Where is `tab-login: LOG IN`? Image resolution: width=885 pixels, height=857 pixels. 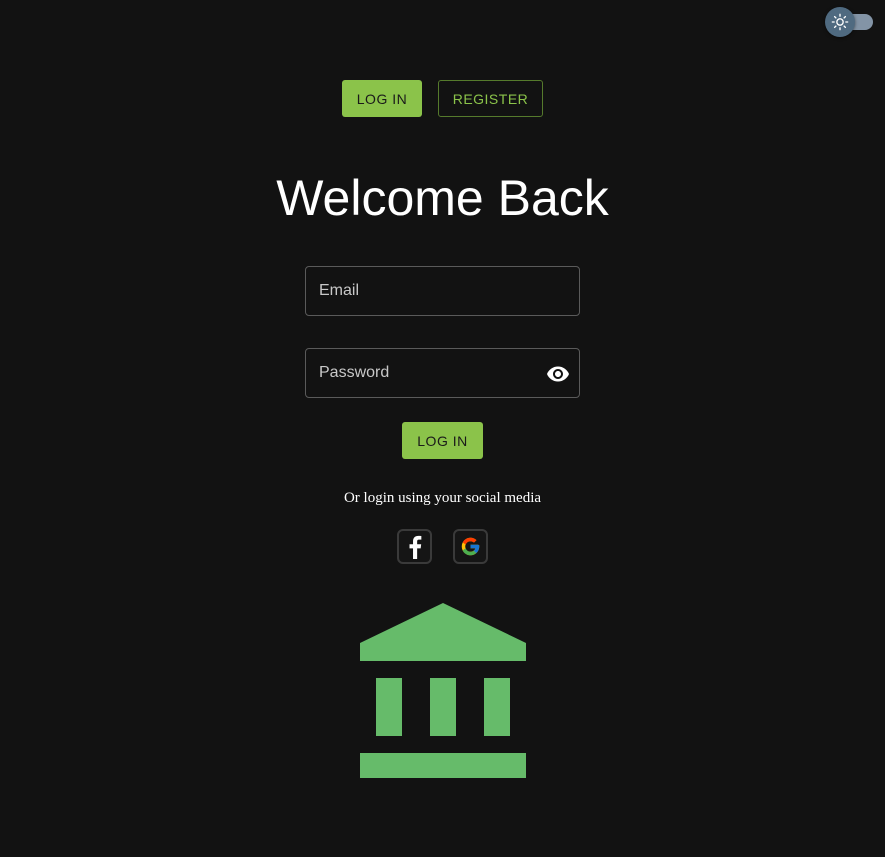 tab-login: LOG IN is located at coordinates (382, 98).